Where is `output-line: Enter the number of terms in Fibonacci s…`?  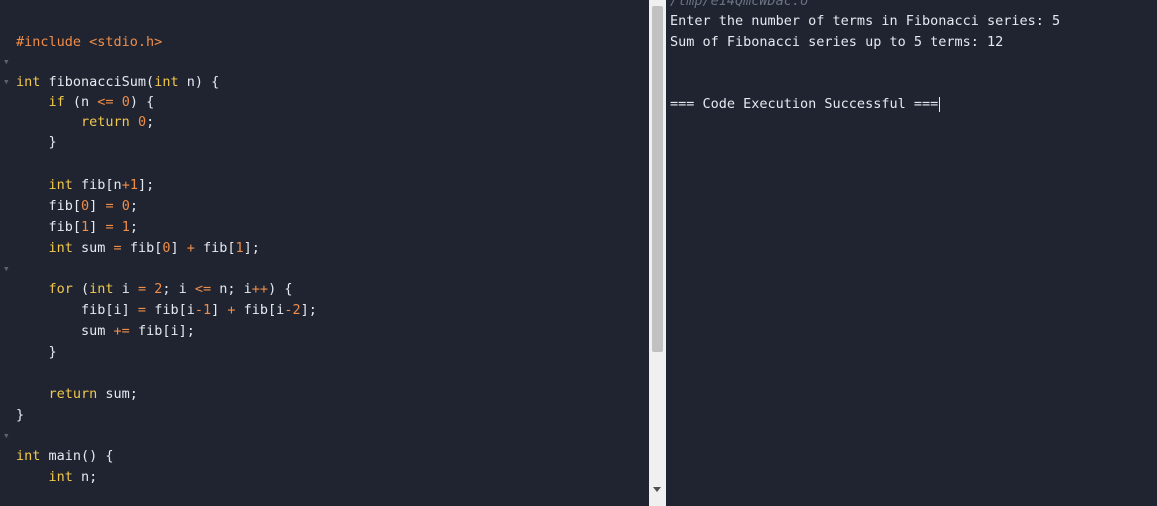
output-line: Enter the number of terms in Fibonacci s… is located at coordinates (865, 21).